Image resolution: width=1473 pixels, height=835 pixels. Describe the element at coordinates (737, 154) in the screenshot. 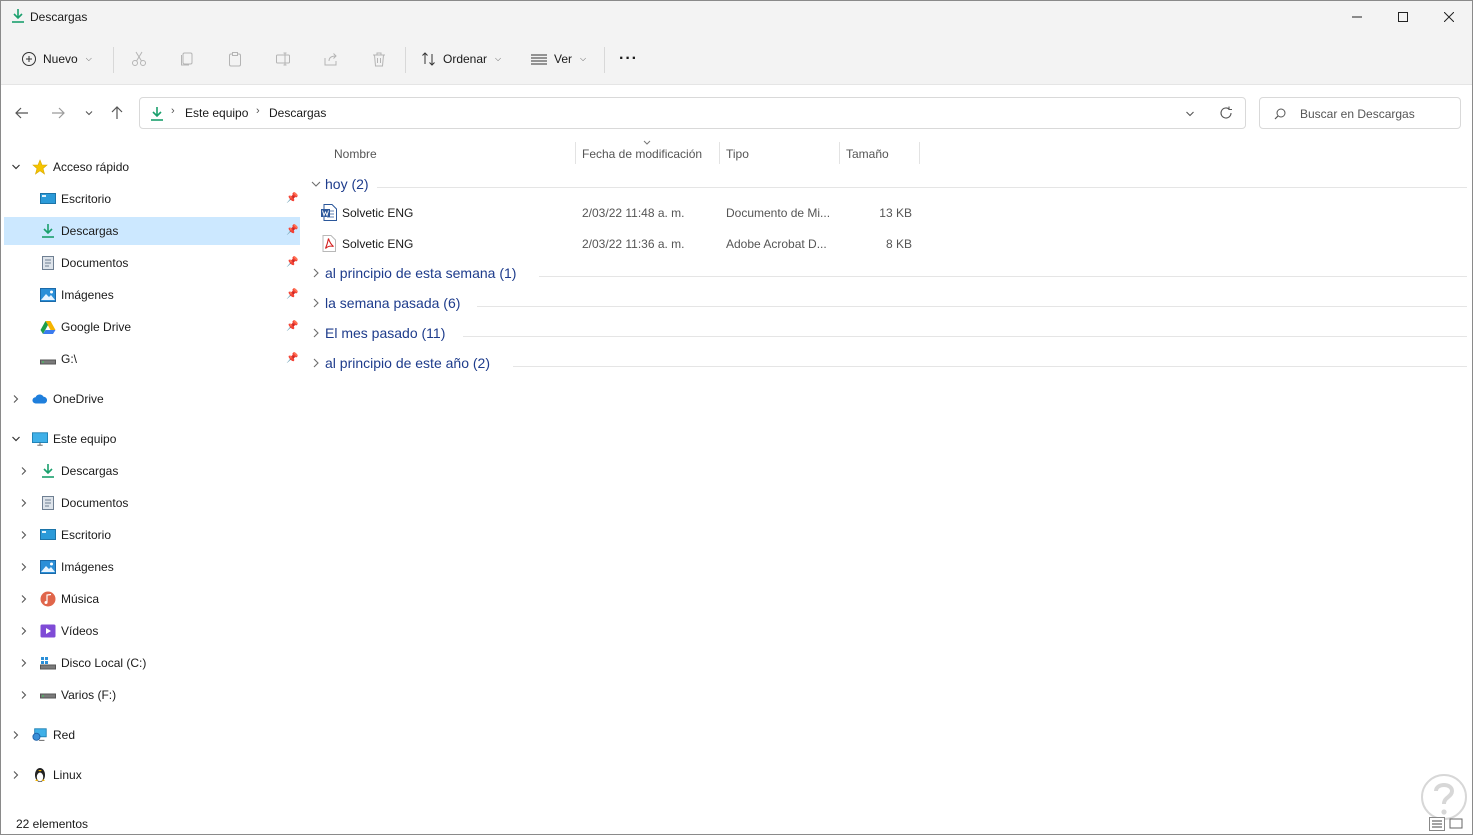

I see `column-header-type: Tipo` at that location.